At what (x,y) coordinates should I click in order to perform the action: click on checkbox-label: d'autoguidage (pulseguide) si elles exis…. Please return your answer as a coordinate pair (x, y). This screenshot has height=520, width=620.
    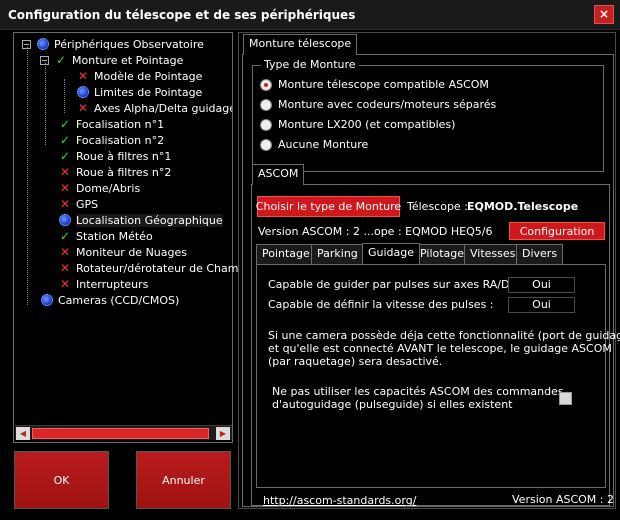
    Looking at the image, I should click on (392, 404).